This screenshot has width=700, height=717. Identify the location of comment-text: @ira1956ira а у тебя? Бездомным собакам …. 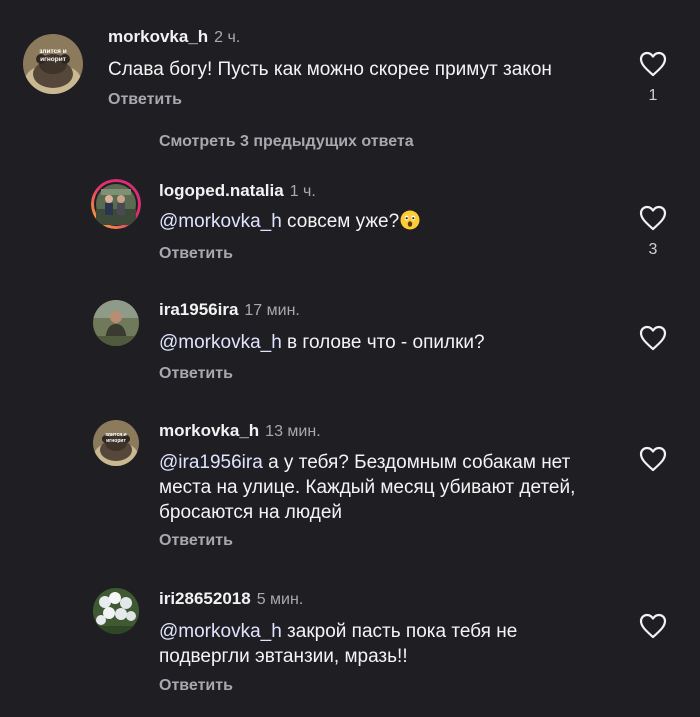
(367, 487).